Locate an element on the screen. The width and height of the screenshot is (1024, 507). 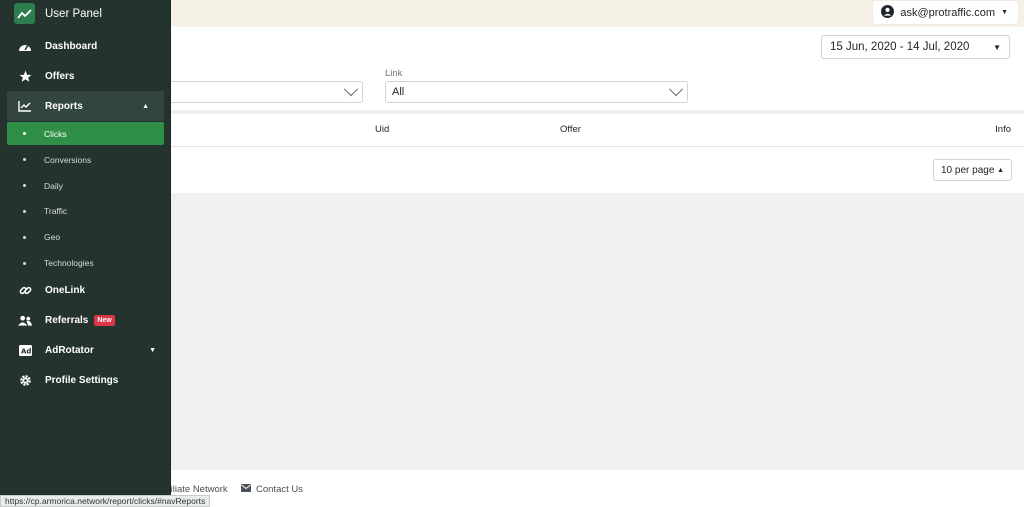
sidebar-subitem-daily: Daily is located at coordinates (85, 186).